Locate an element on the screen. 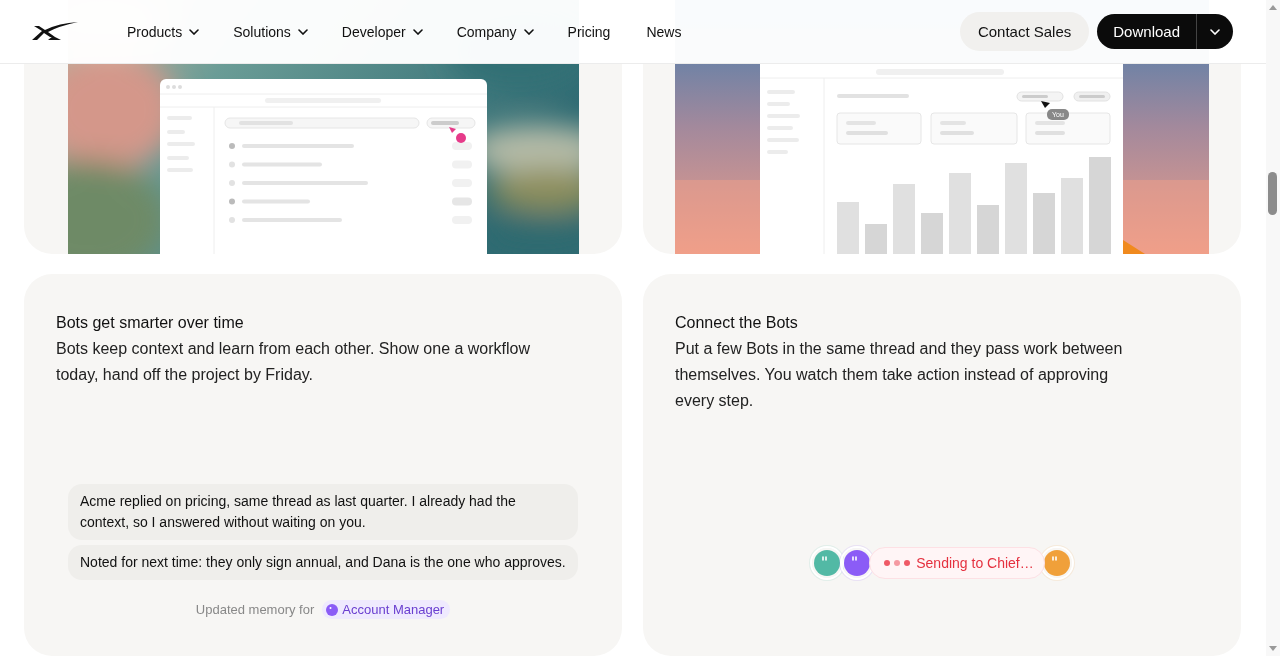 The image size is (1280, 656). nav-menu-item: Pricing is located at coordinates (589, 31).